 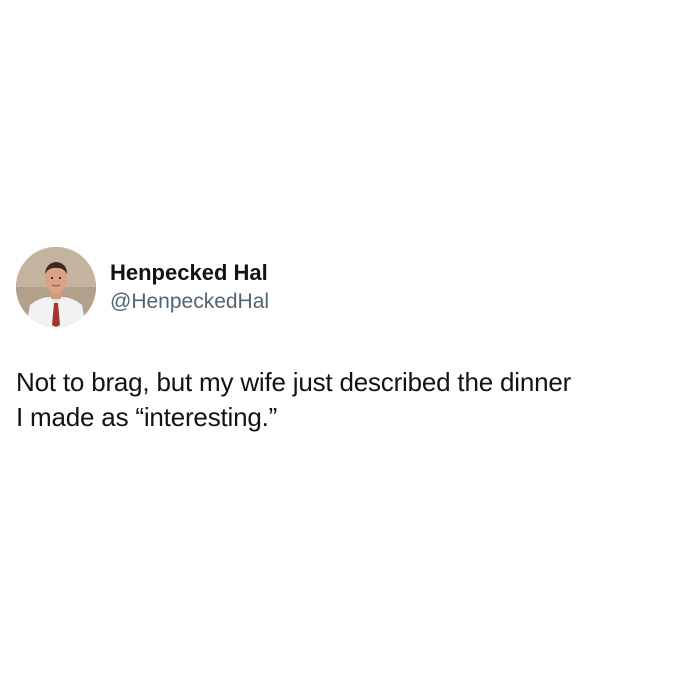 I want to click on author-handle: @HenpeckedHal, so click(x=189, y=302).